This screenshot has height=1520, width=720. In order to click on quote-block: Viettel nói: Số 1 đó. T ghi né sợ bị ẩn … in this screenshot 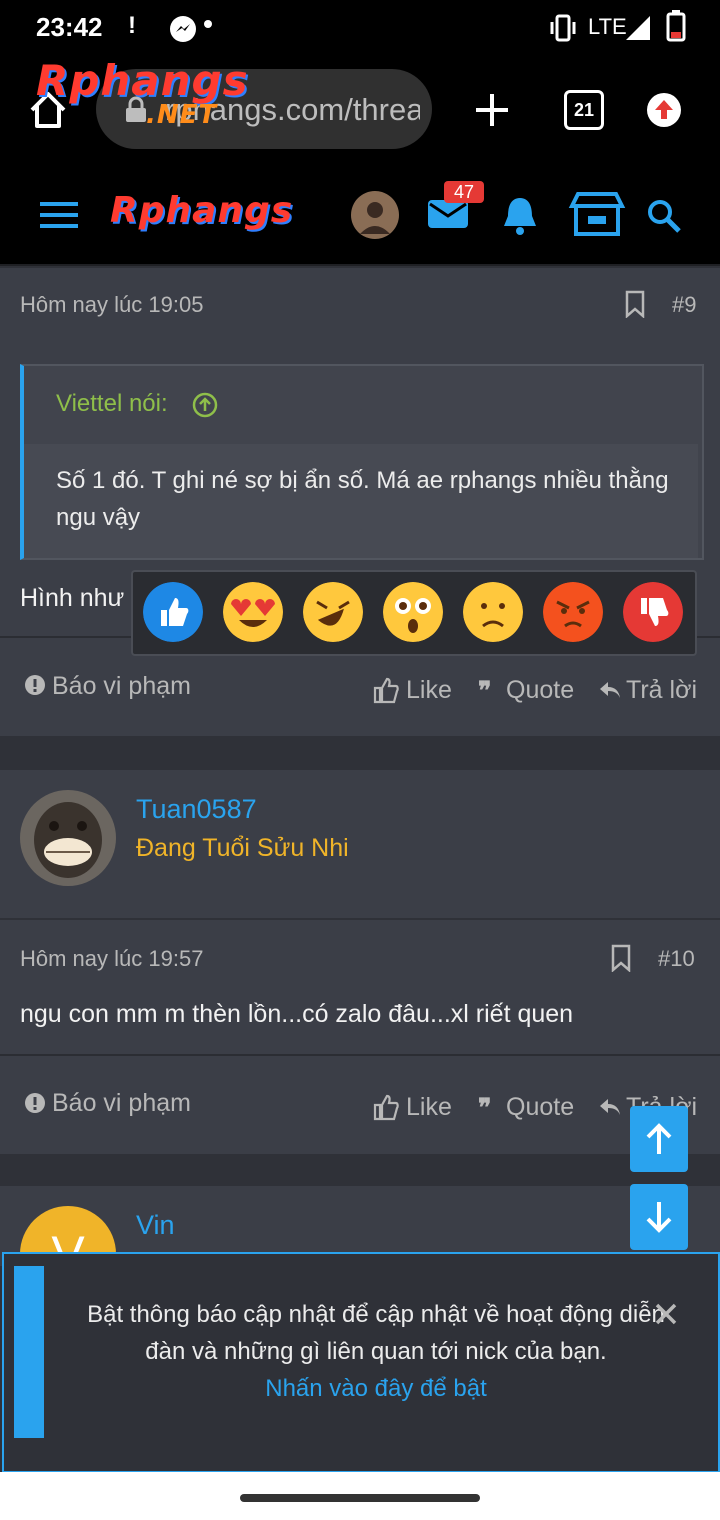, I will do `click(362, 462)`.